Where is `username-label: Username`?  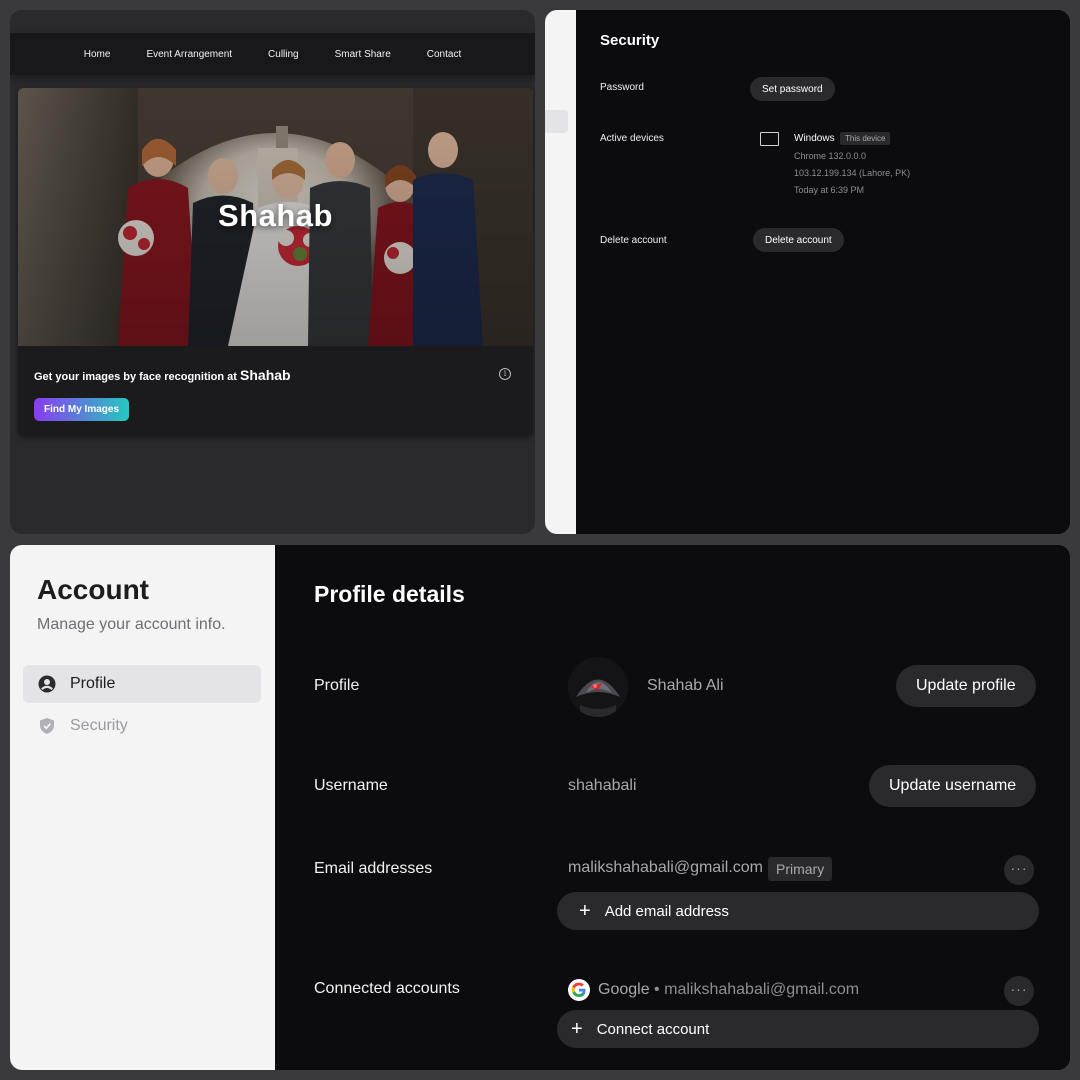 username-label: Username is located at coordinates (351, 785).